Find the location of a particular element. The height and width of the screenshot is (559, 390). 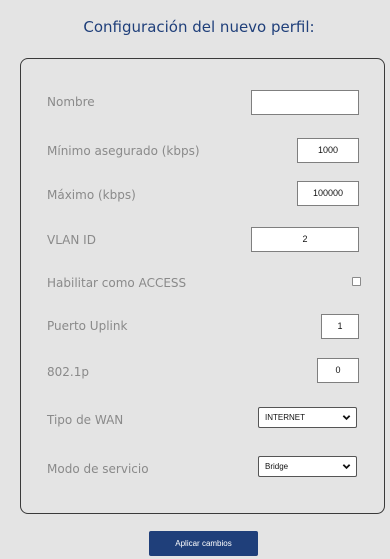

access-checkbox is located at coordinates (356, 281).